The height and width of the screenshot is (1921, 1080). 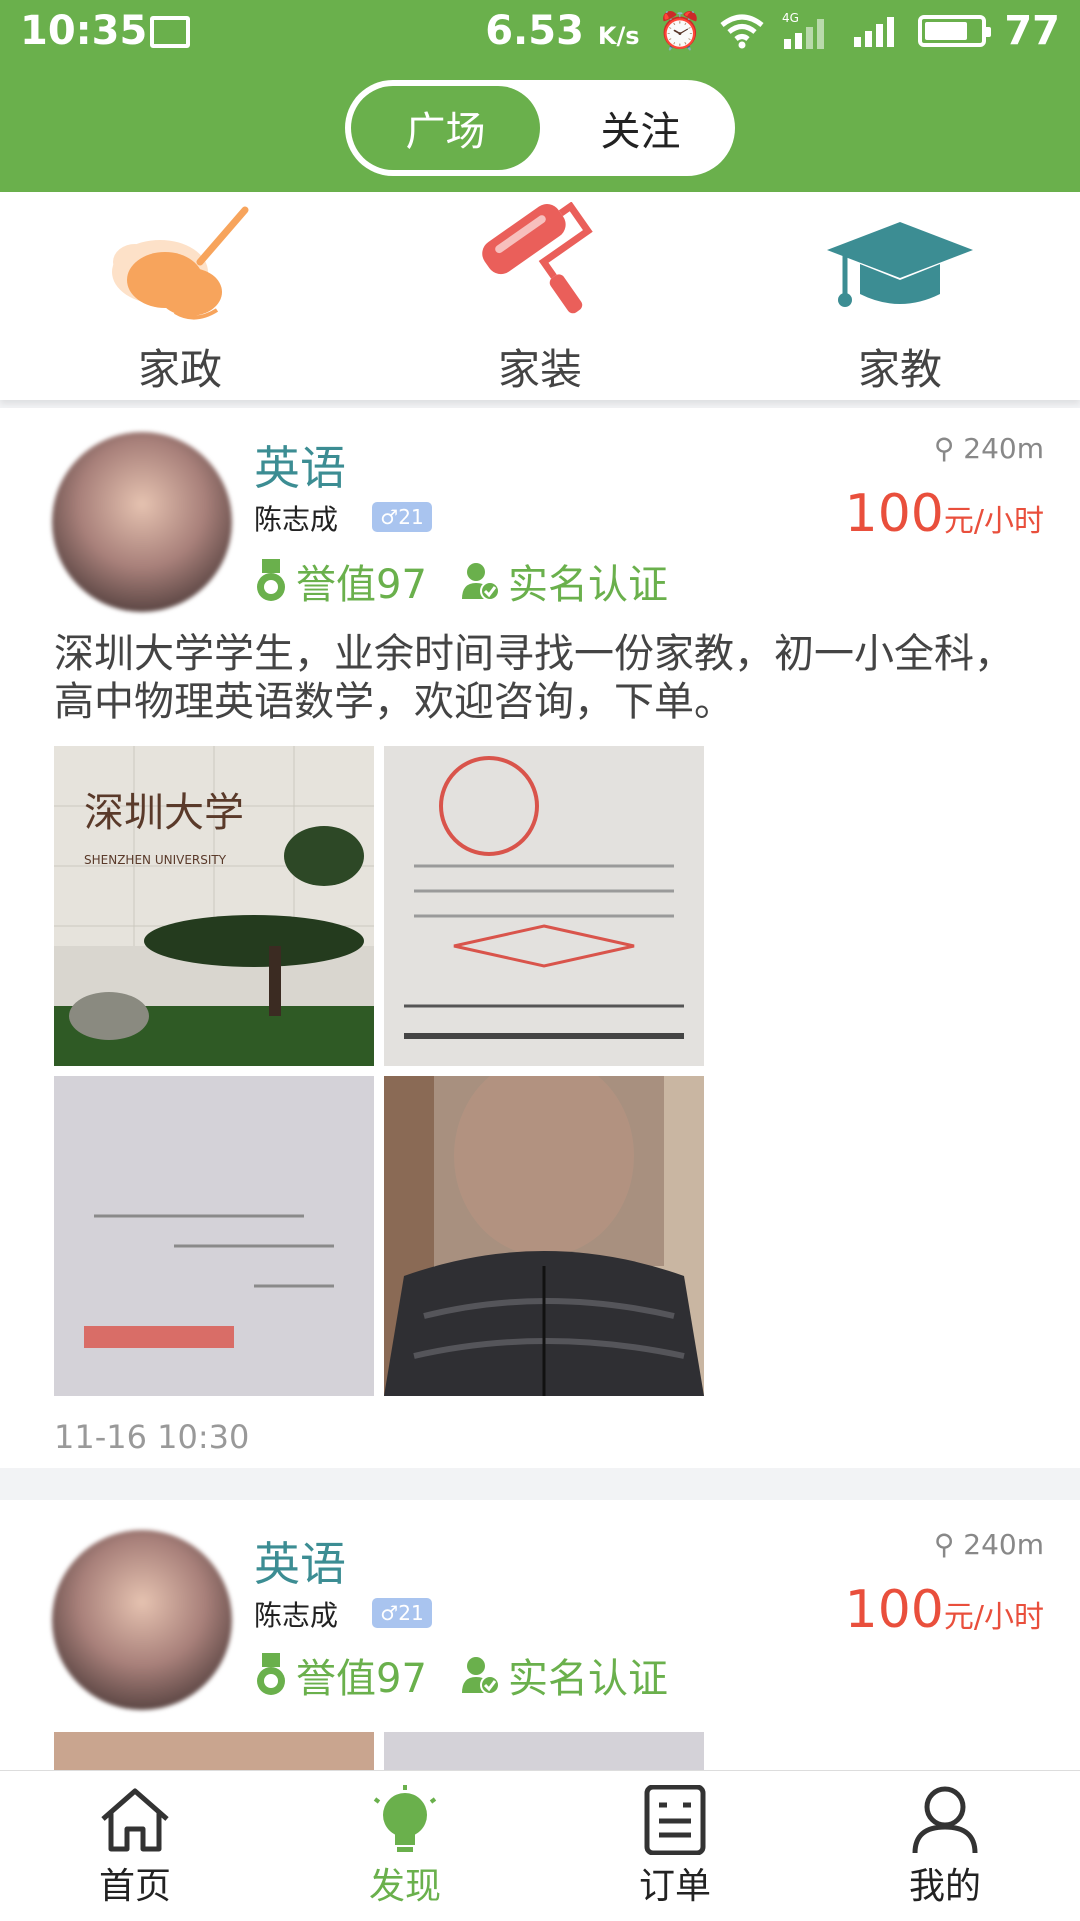 What do you see at coordinates (537, 258) in the screenshot?
I see `paint-roller-icon` at bounding box center [537, 258].